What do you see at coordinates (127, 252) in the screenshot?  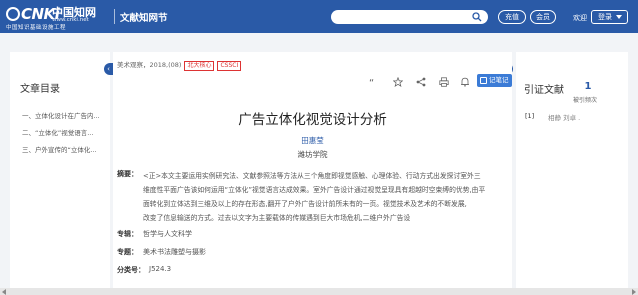 I see `subject-label: 专题：` at bounding box center [127, 252].